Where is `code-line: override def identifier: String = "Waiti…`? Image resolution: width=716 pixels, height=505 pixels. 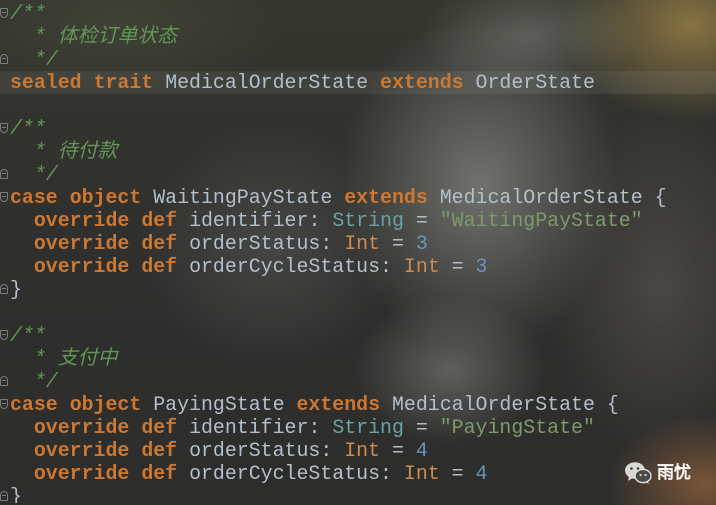
code-line: override def identifier: String = "Waiti… is located at coordinates (358, 220).